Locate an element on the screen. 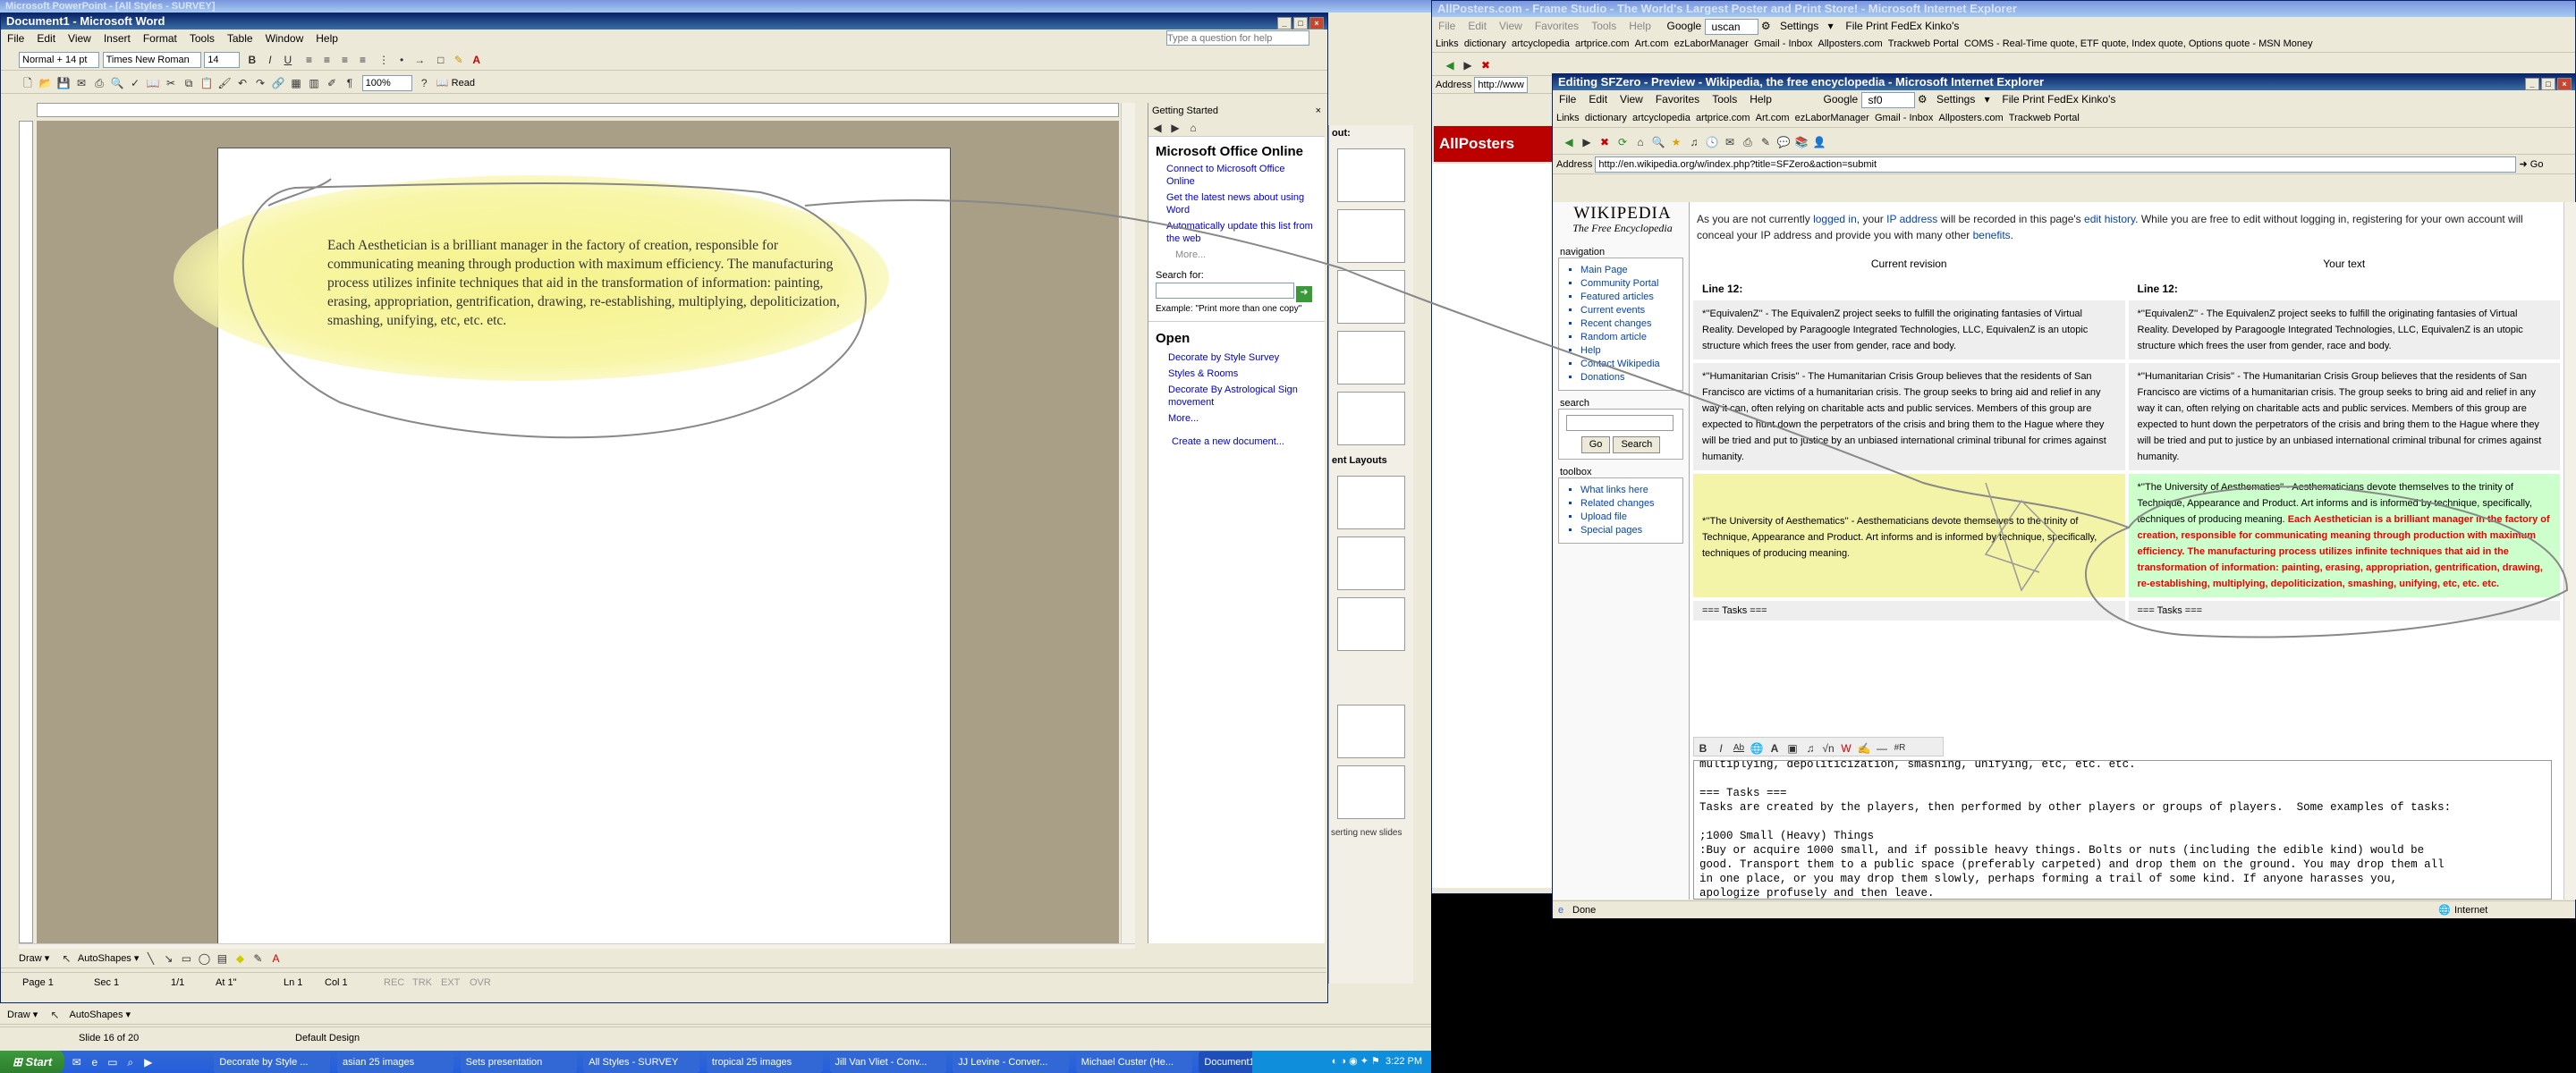 This screenshot has width=2576, height=1073. discuss-icon: 💬 is located at coordinates (1783, 142).